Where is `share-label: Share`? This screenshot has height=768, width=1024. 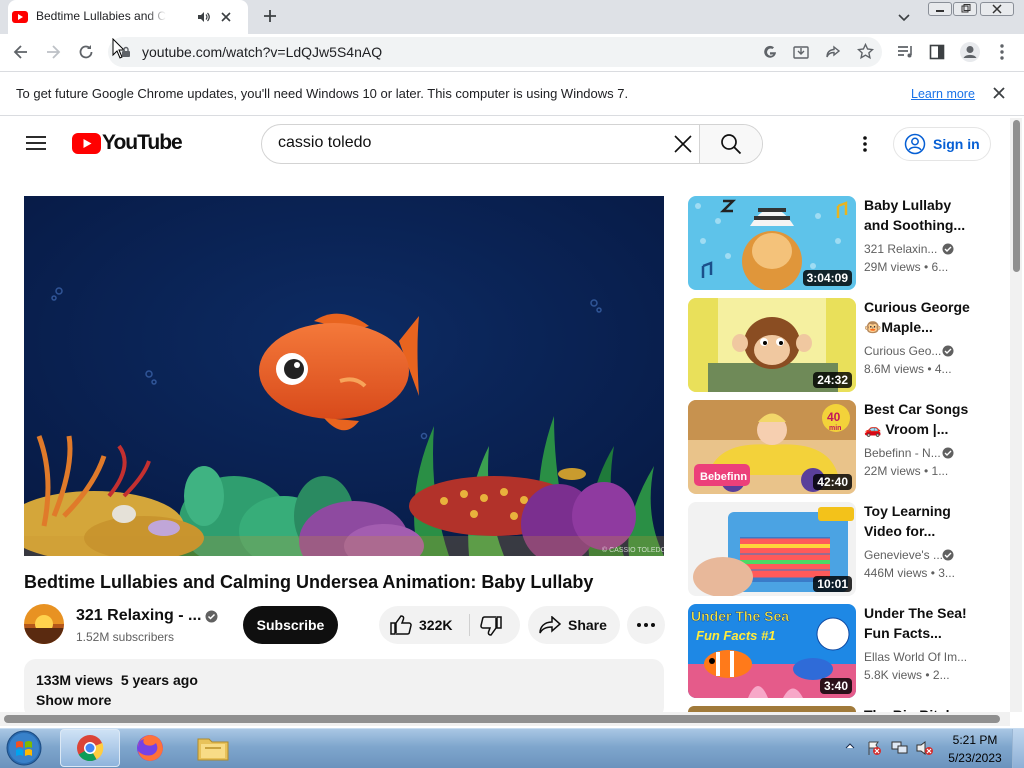 share-label: Share is located at coordinates (587, 625).